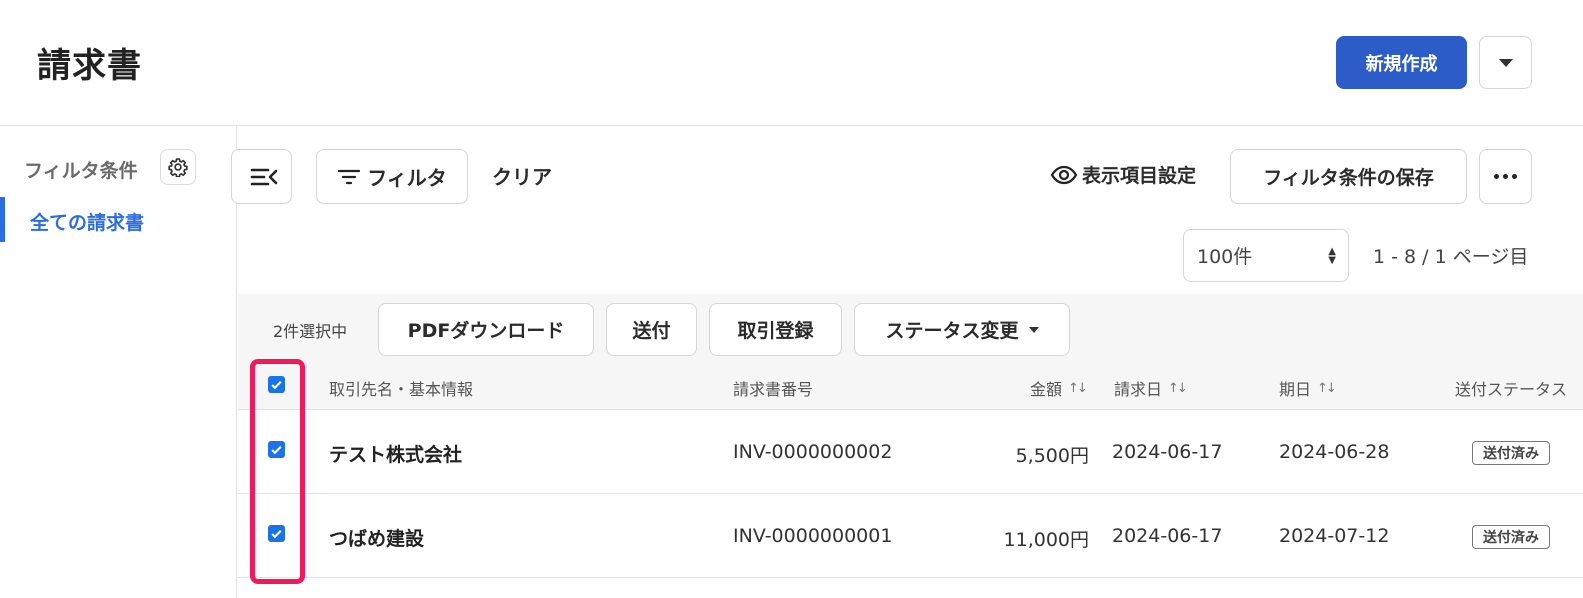  Describe the element at coordinates (1348, 176) in the screenshot. I see `save-filter-button: フィルタ条件の保存` at that location.